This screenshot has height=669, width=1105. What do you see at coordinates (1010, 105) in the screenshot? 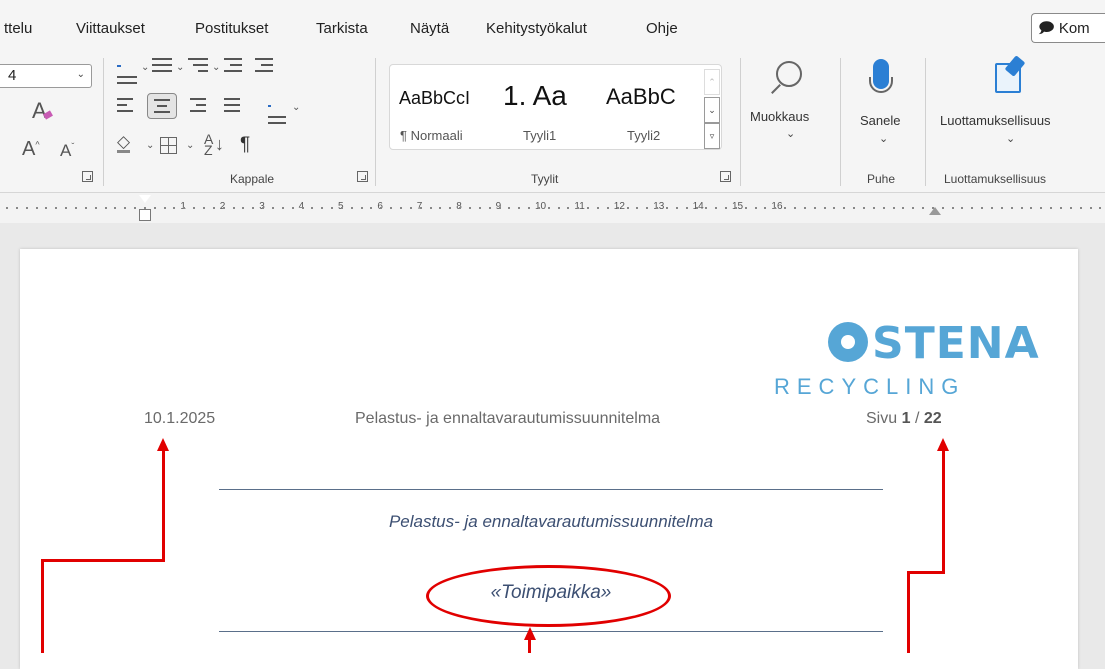
I see `sensitivity-button: Luottamuksellisuus ⌄` at bounding box center [1010, 105].